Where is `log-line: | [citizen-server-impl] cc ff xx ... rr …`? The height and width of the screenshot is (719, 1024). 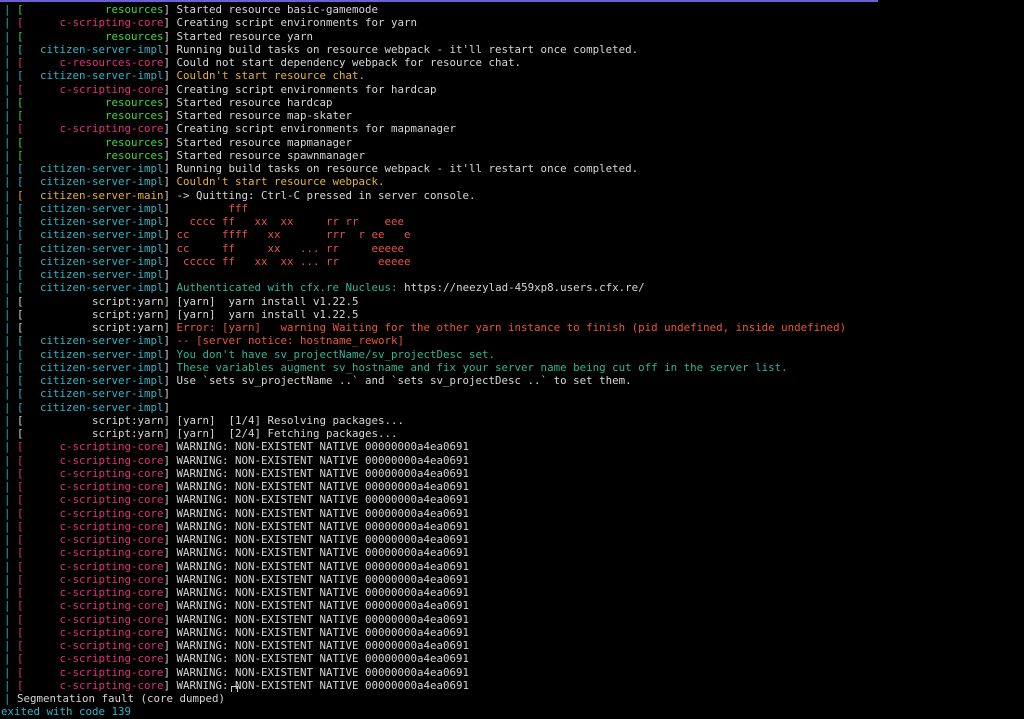 log-line: | [citizen-server-impl] cc ff xx ... rr … is located at coordinates (514, 248).